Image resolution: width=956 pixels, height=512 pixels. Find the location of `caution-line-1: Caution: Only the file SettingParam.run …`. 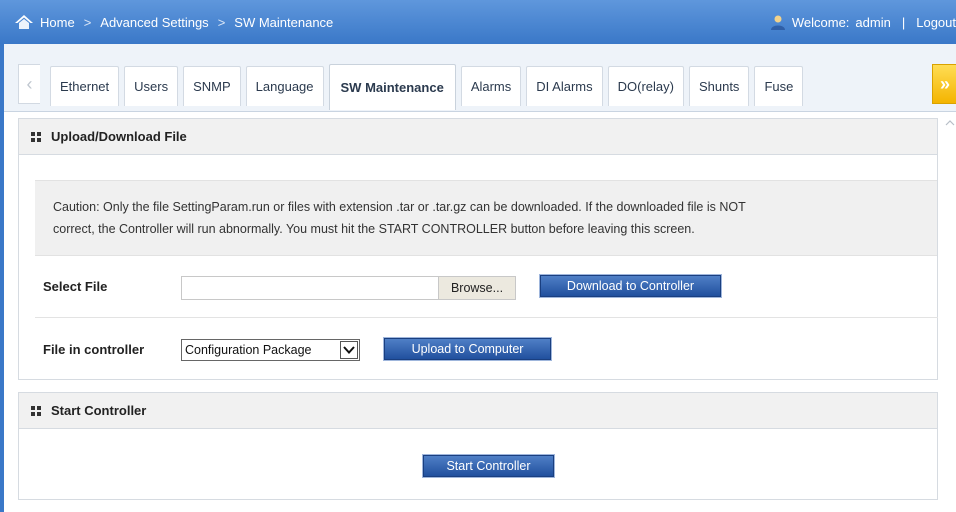

caution-line-1: Caution: Only the file SettingParam.run … is located at coordinates (399, 207).